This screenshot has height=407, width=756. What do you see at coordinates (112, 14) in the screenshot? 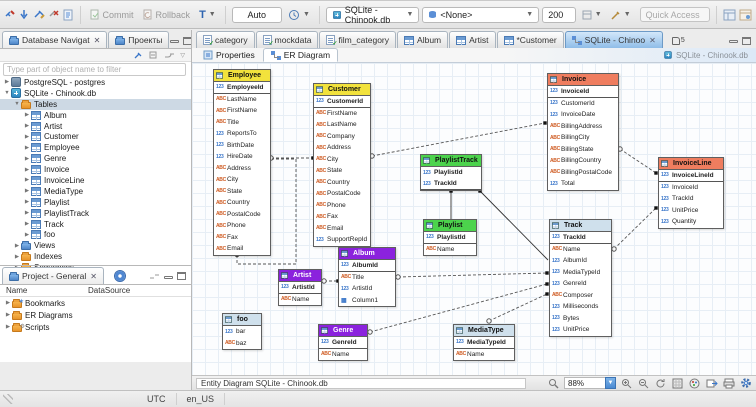
I see `commit-button: Commit` at bounding box center [112, 14].